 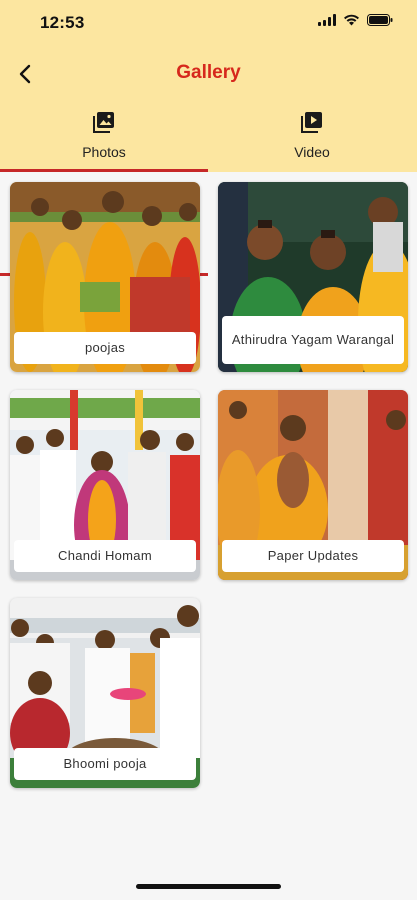 I want to click on tab-video: Video, so click(x=312, y=138).